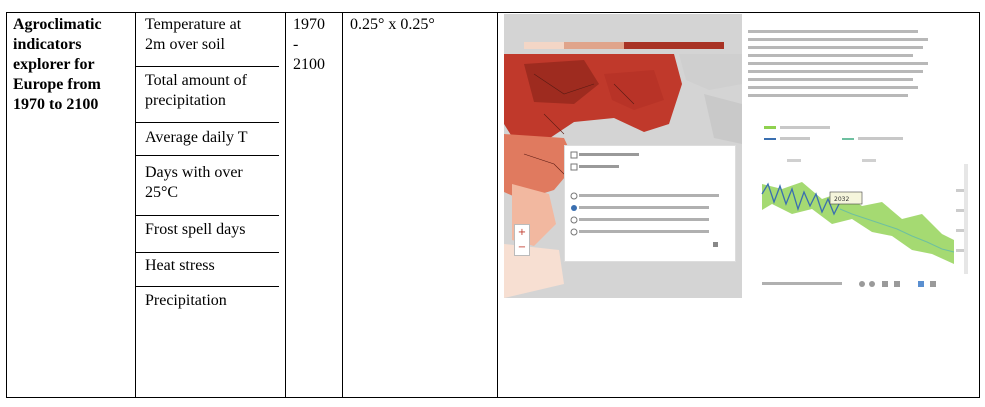 The height and width of the screenshot is (407, 985). What do you see at coordinates (56, 104) in the screenshot?
I see `title-line: 1970 to 2100` at bounding box center [56, 104].